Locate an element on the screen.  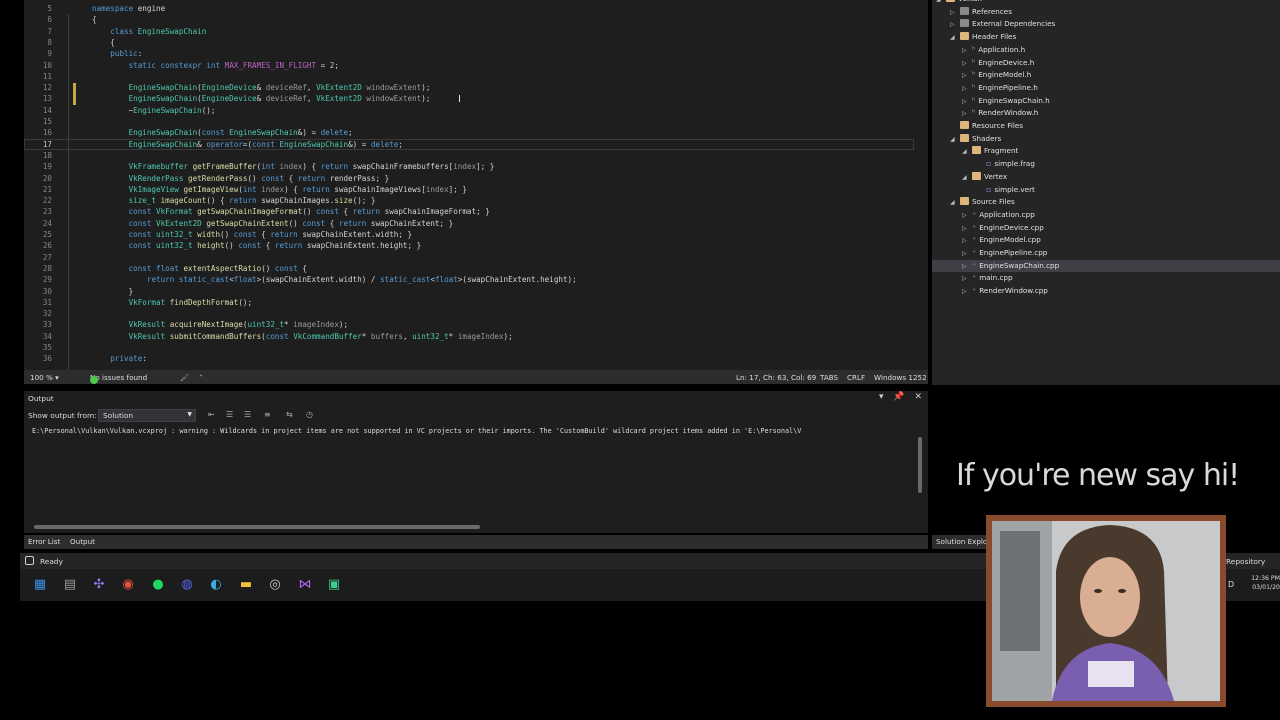
code-line: 32 is located at coordinates (469, 313).